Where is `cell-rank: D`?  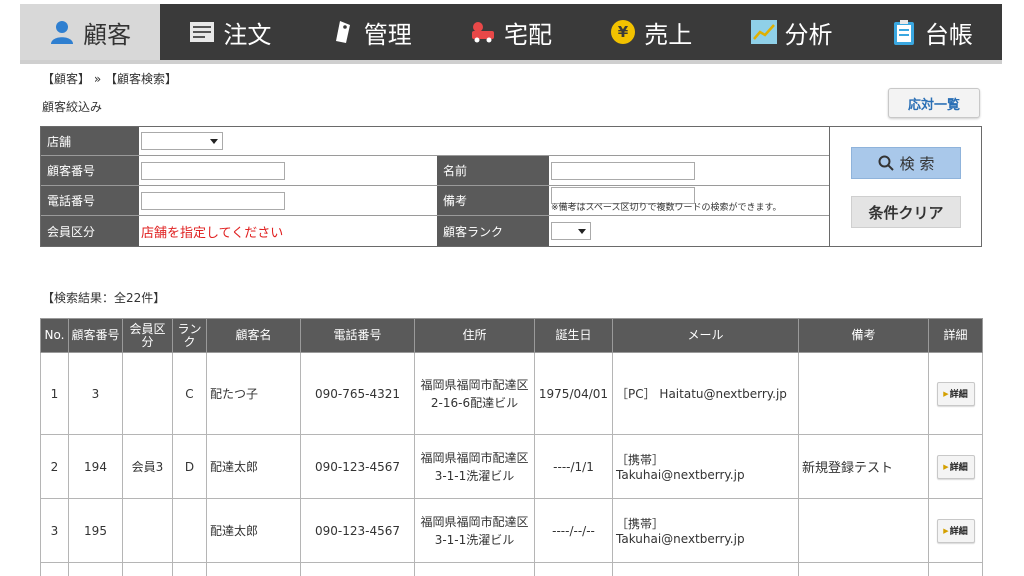 cell-rank: D is located at coordinates (189, 466).